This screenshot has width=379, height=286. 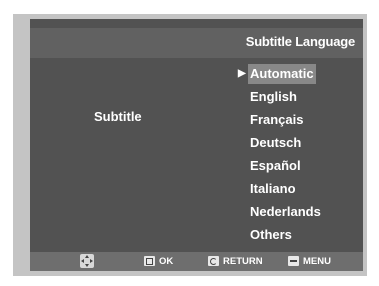 What do you see at coordinates (282, 74) in the screenshot?
I see `menu-item-label: Automatic` at bounding box center [282, 74].